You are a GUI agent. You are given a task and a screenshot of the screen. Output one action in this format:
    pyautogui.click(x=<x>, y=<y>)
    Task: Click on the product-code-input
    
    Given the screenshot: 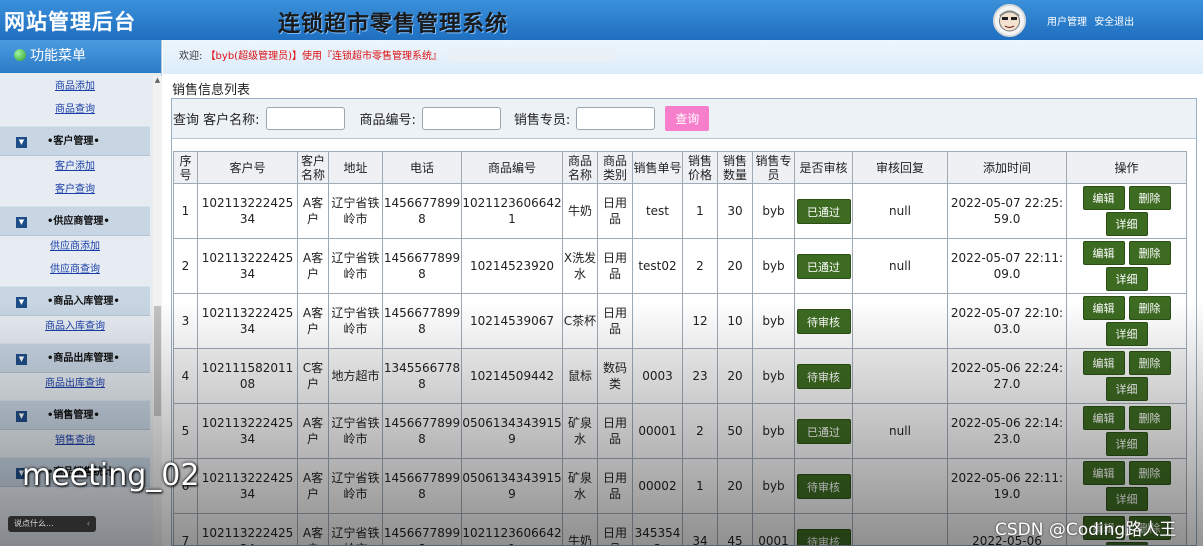 What is the action you would take?
    pyautogui.click(x=461, y=118)
    